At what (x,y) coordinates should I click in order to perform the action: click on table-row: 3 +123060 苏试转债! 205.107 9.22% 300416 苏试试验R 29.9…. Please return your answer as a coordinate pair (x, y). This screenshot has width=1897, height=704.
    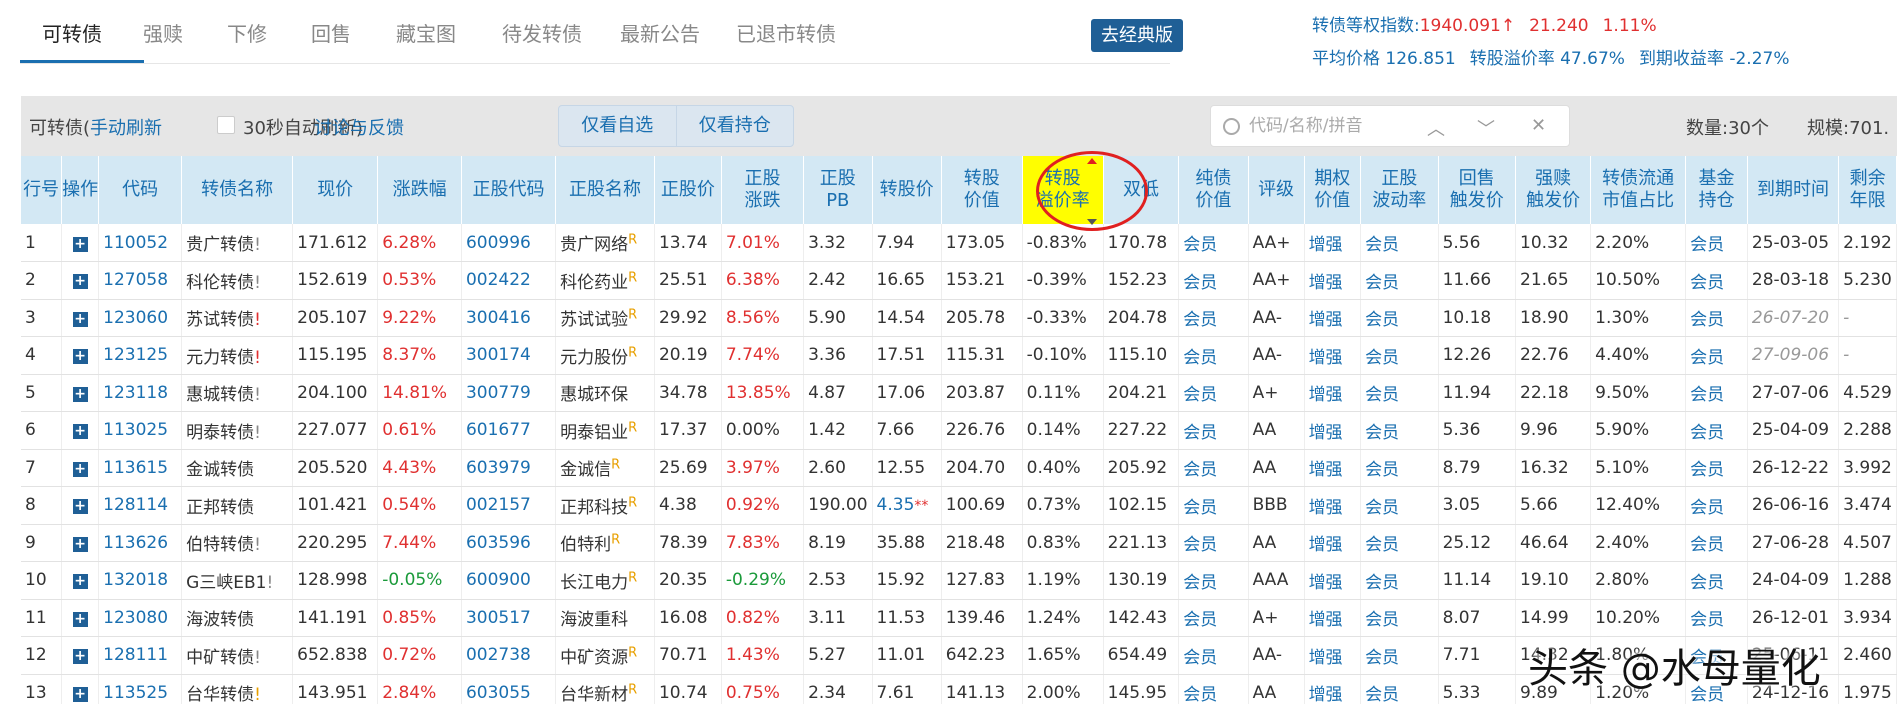
    Looking at the image, I should click on (959, 318).